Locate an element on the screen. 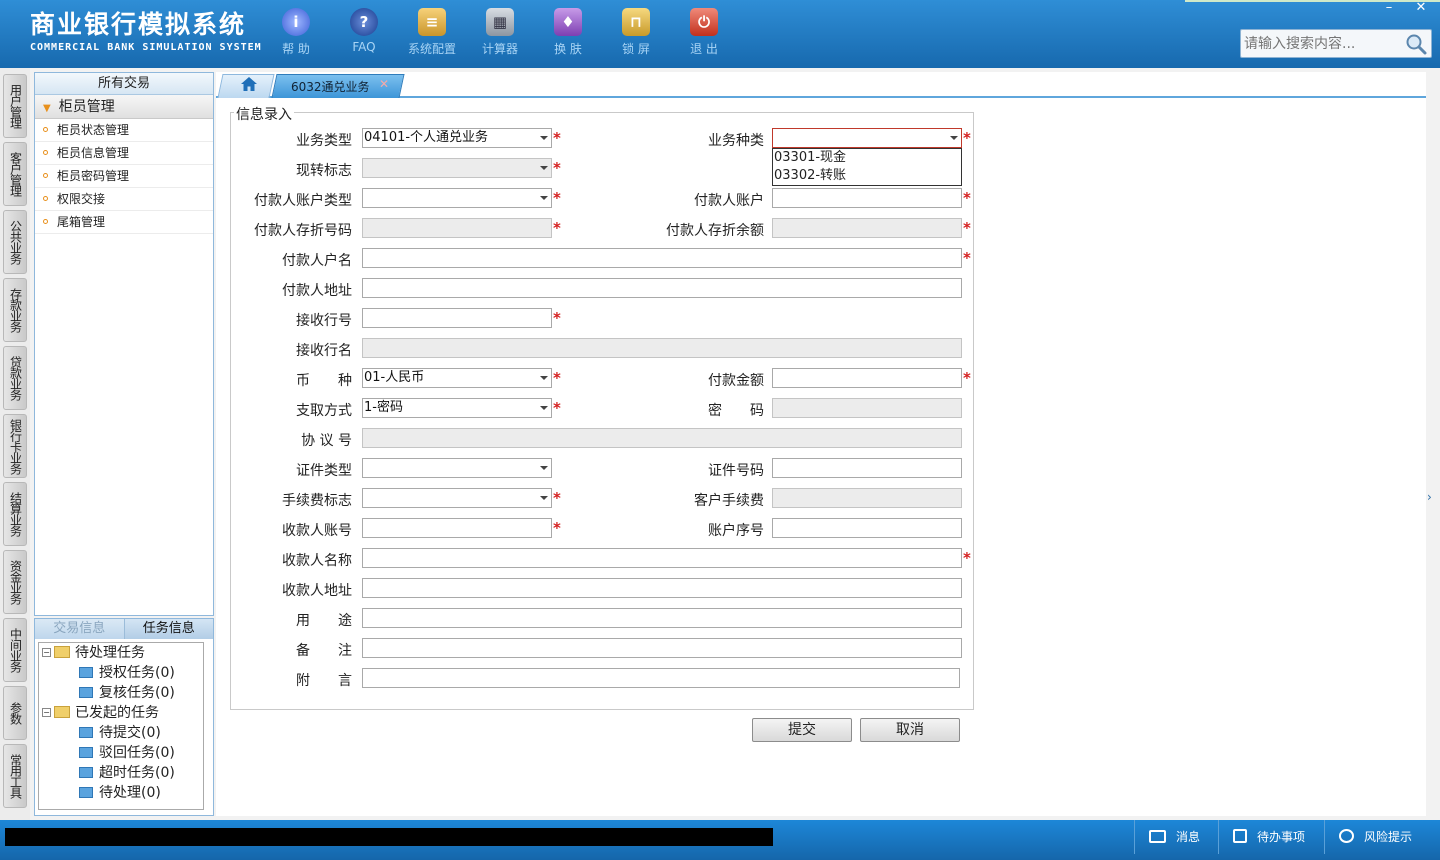  tree-node-initiated: − 已发起的任务 is located at coordinates (100, 713).